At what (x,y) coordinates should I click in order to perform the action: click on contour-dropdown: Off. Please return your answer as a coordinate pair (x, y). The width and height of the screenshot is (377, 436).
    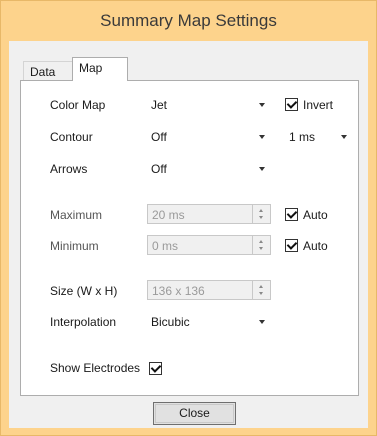
    Looking at the image, I should click on (209, 137).